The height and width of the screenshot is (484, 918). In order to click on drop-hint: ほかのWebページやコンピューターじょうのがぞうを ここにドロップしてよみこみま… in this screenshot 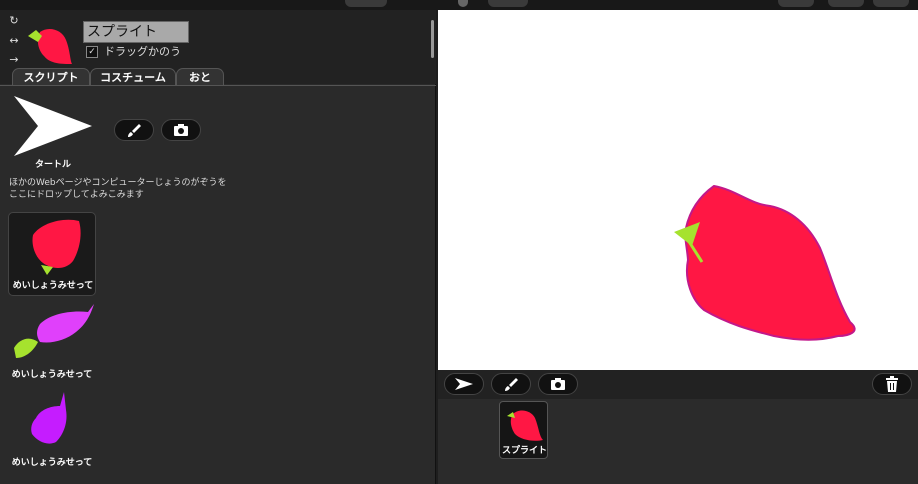, I will do `click(129, 189)`.